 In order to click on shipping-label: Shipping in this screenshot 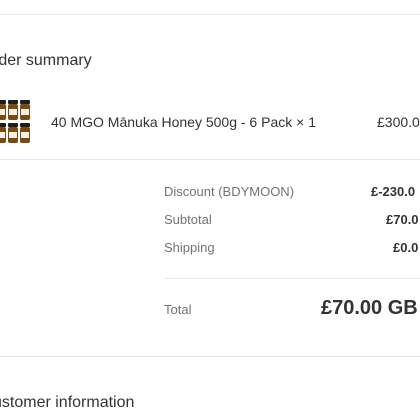, I will do `click(189, 247)`.